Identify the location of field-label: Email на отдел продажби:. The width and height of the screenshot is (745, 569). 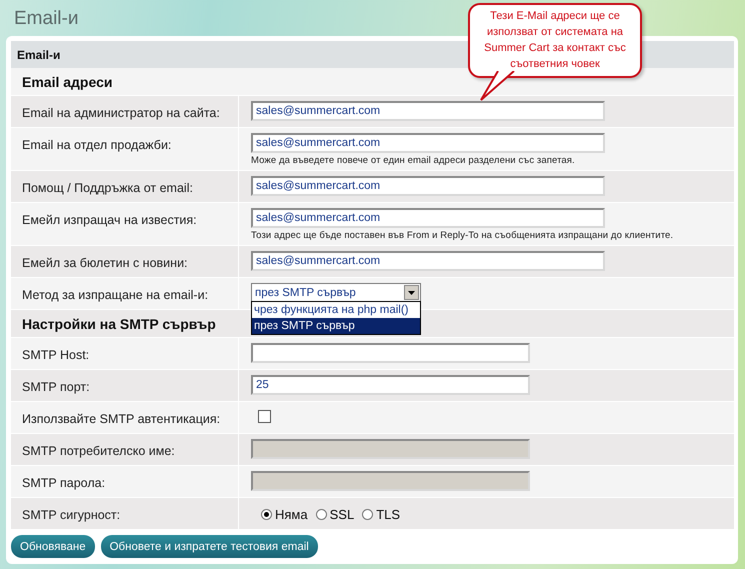
(97, 145).